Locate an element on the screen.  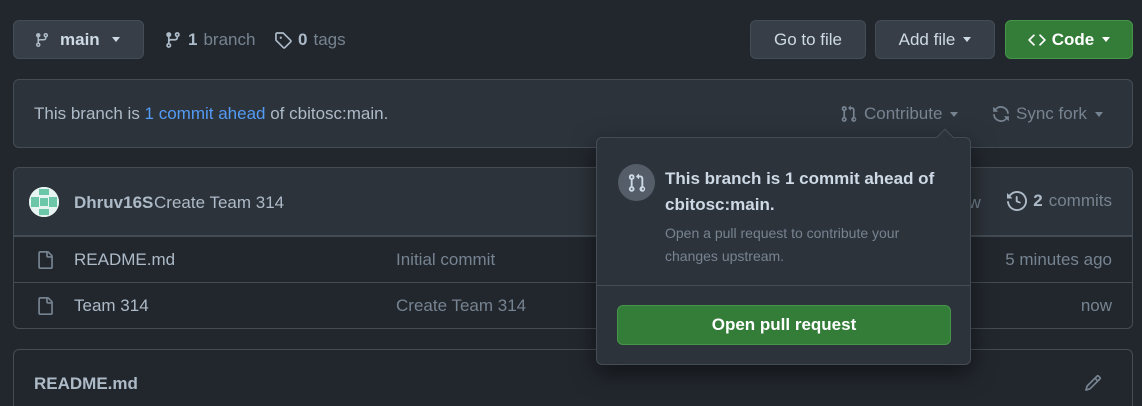
file-name: Team 314 is located at coordinates (111, 306).